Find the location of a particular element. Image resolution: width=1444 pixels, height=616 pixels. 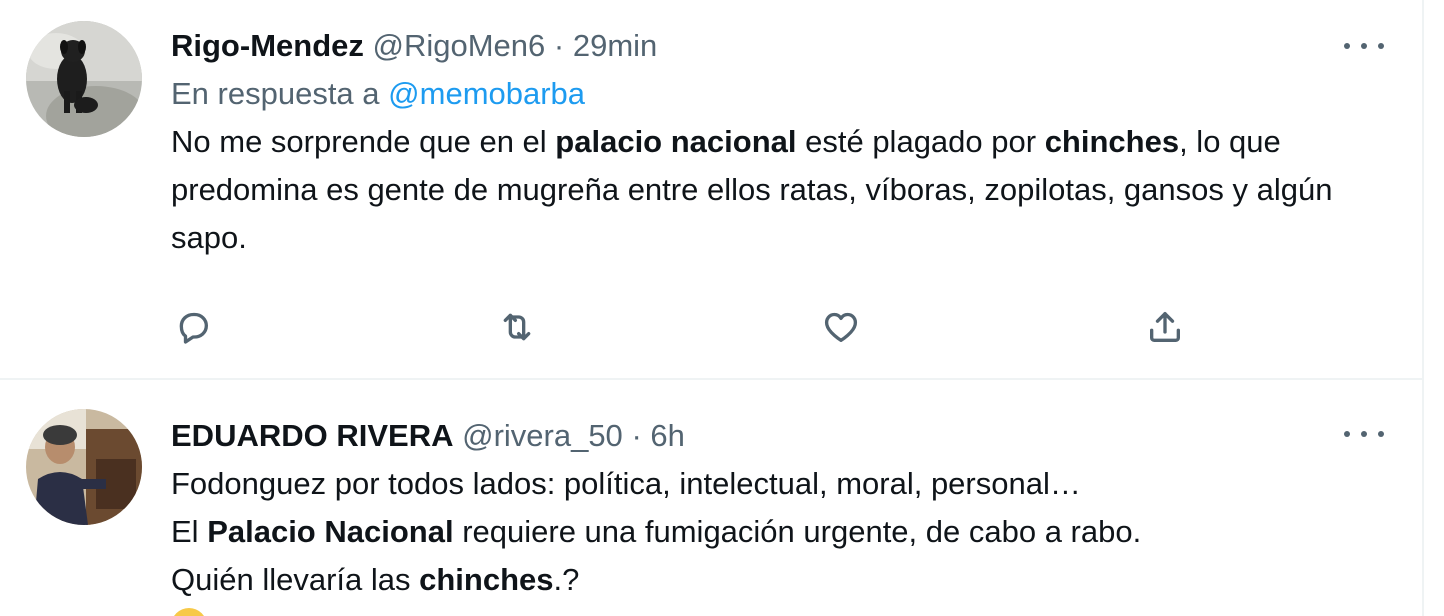

user-handle: @RigoMen6 is located at coordinates (459, 45).